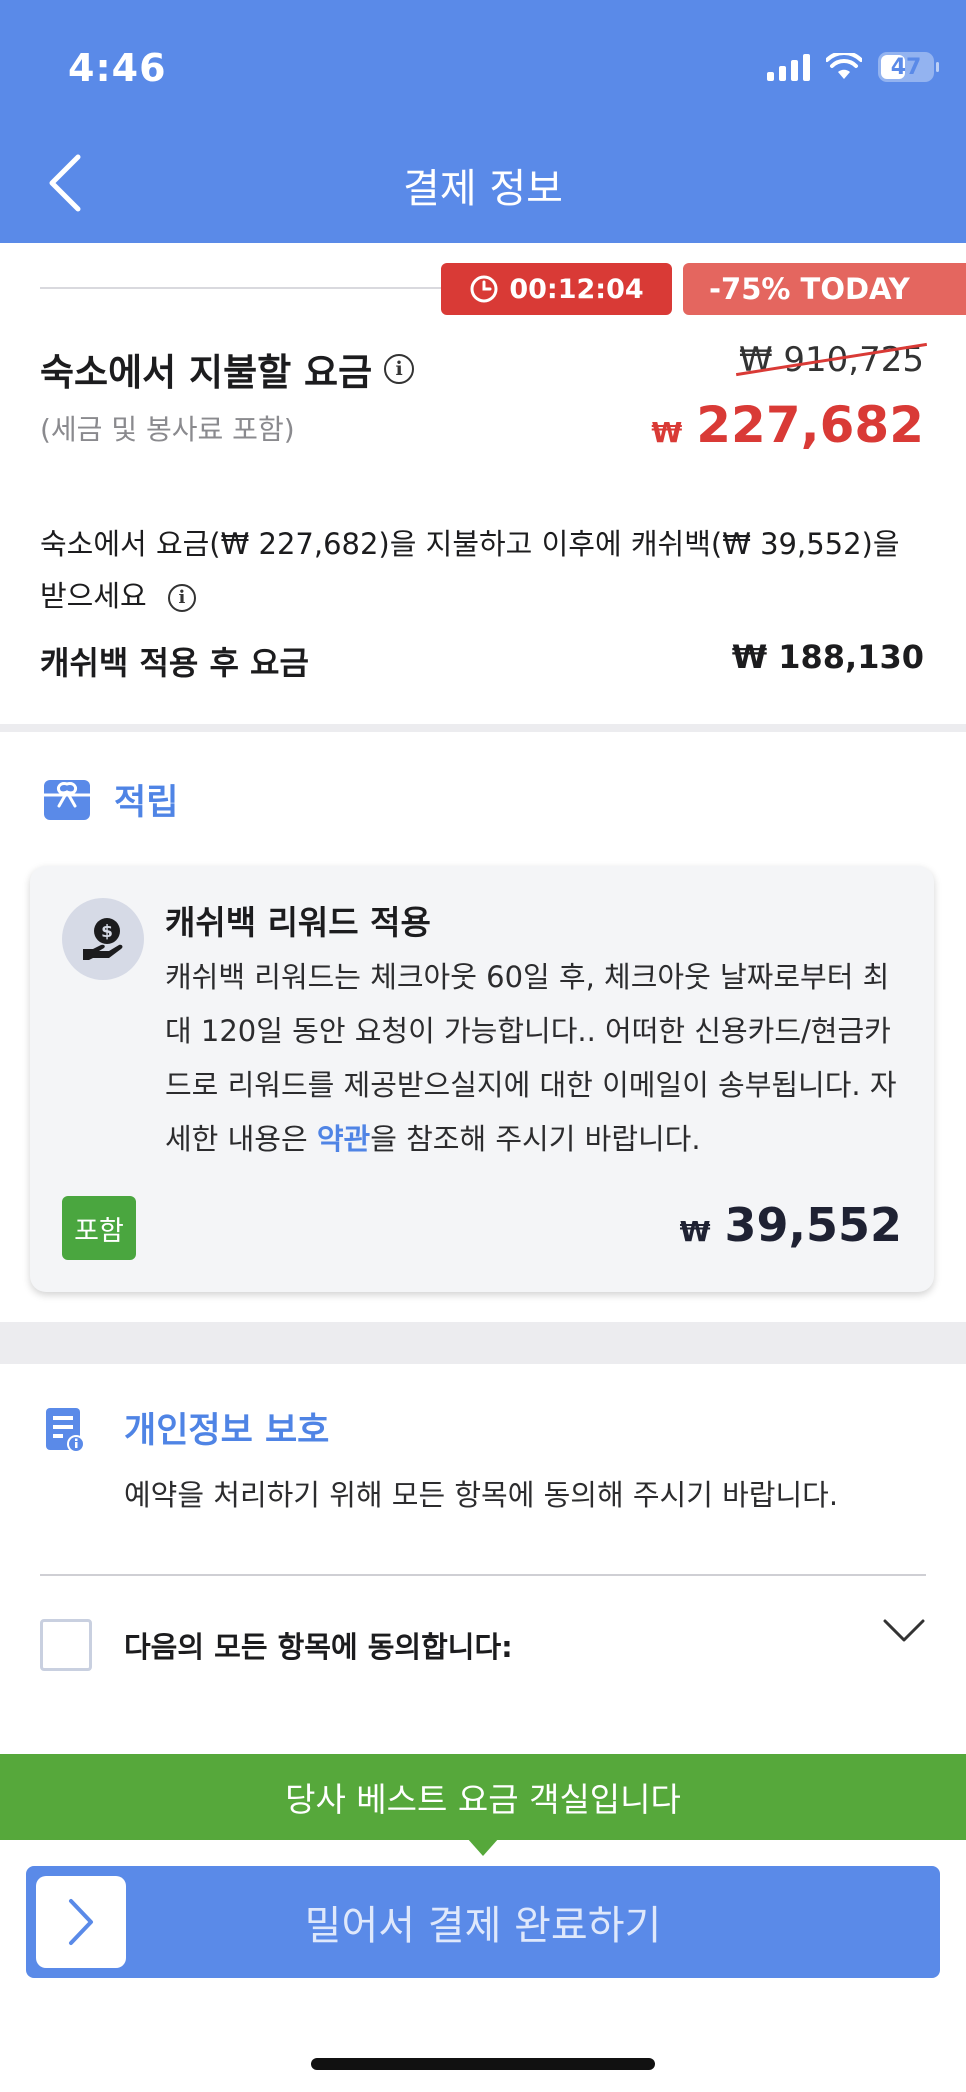 The width and height of the screenshot is (966, 2092). What do you see at coordinates (535, 1139) in the screenshot?
I see `reward-text-after: 을 참조해 주시기 바랍니다.` at bounding box center [535, 1139].